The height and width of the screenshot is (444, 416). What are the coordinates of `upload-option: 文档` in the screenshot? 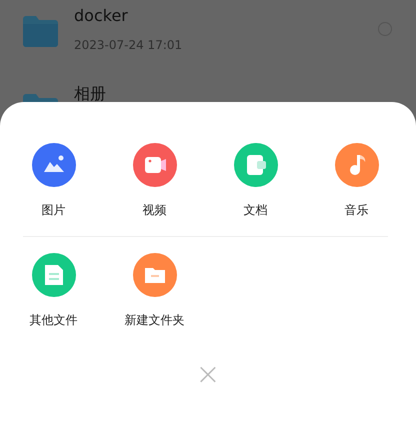 It's located at (255, 181).